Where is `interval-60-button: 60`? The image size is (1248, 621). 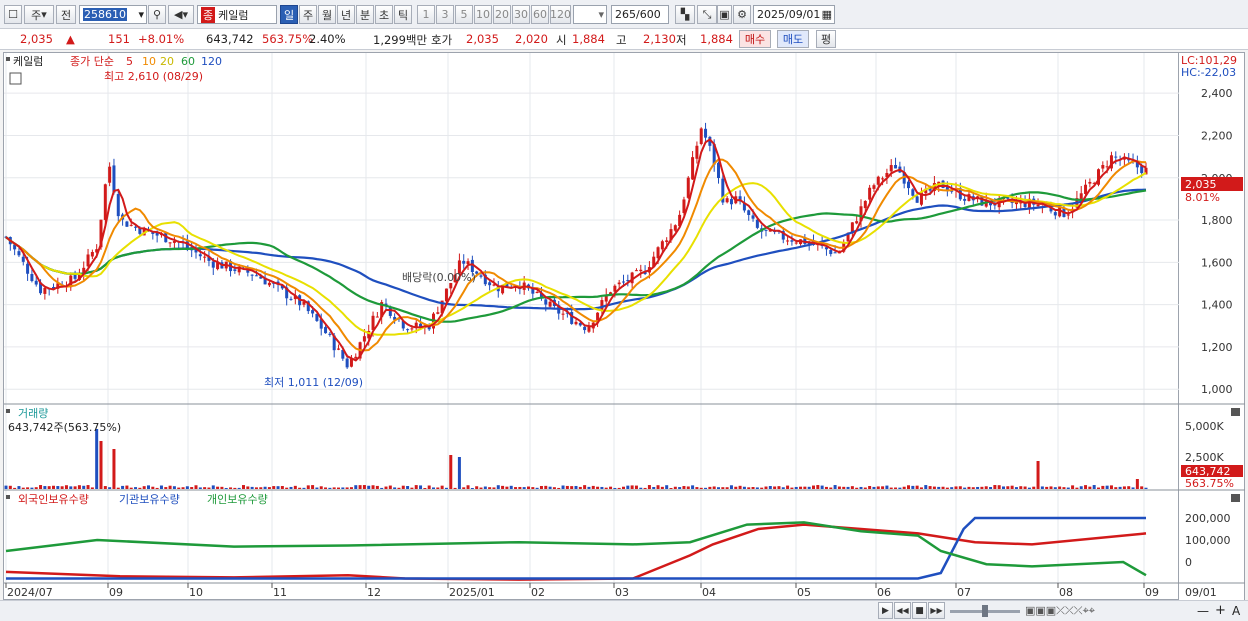
interval-60-button: 60 is located at coordinates (540, 14).